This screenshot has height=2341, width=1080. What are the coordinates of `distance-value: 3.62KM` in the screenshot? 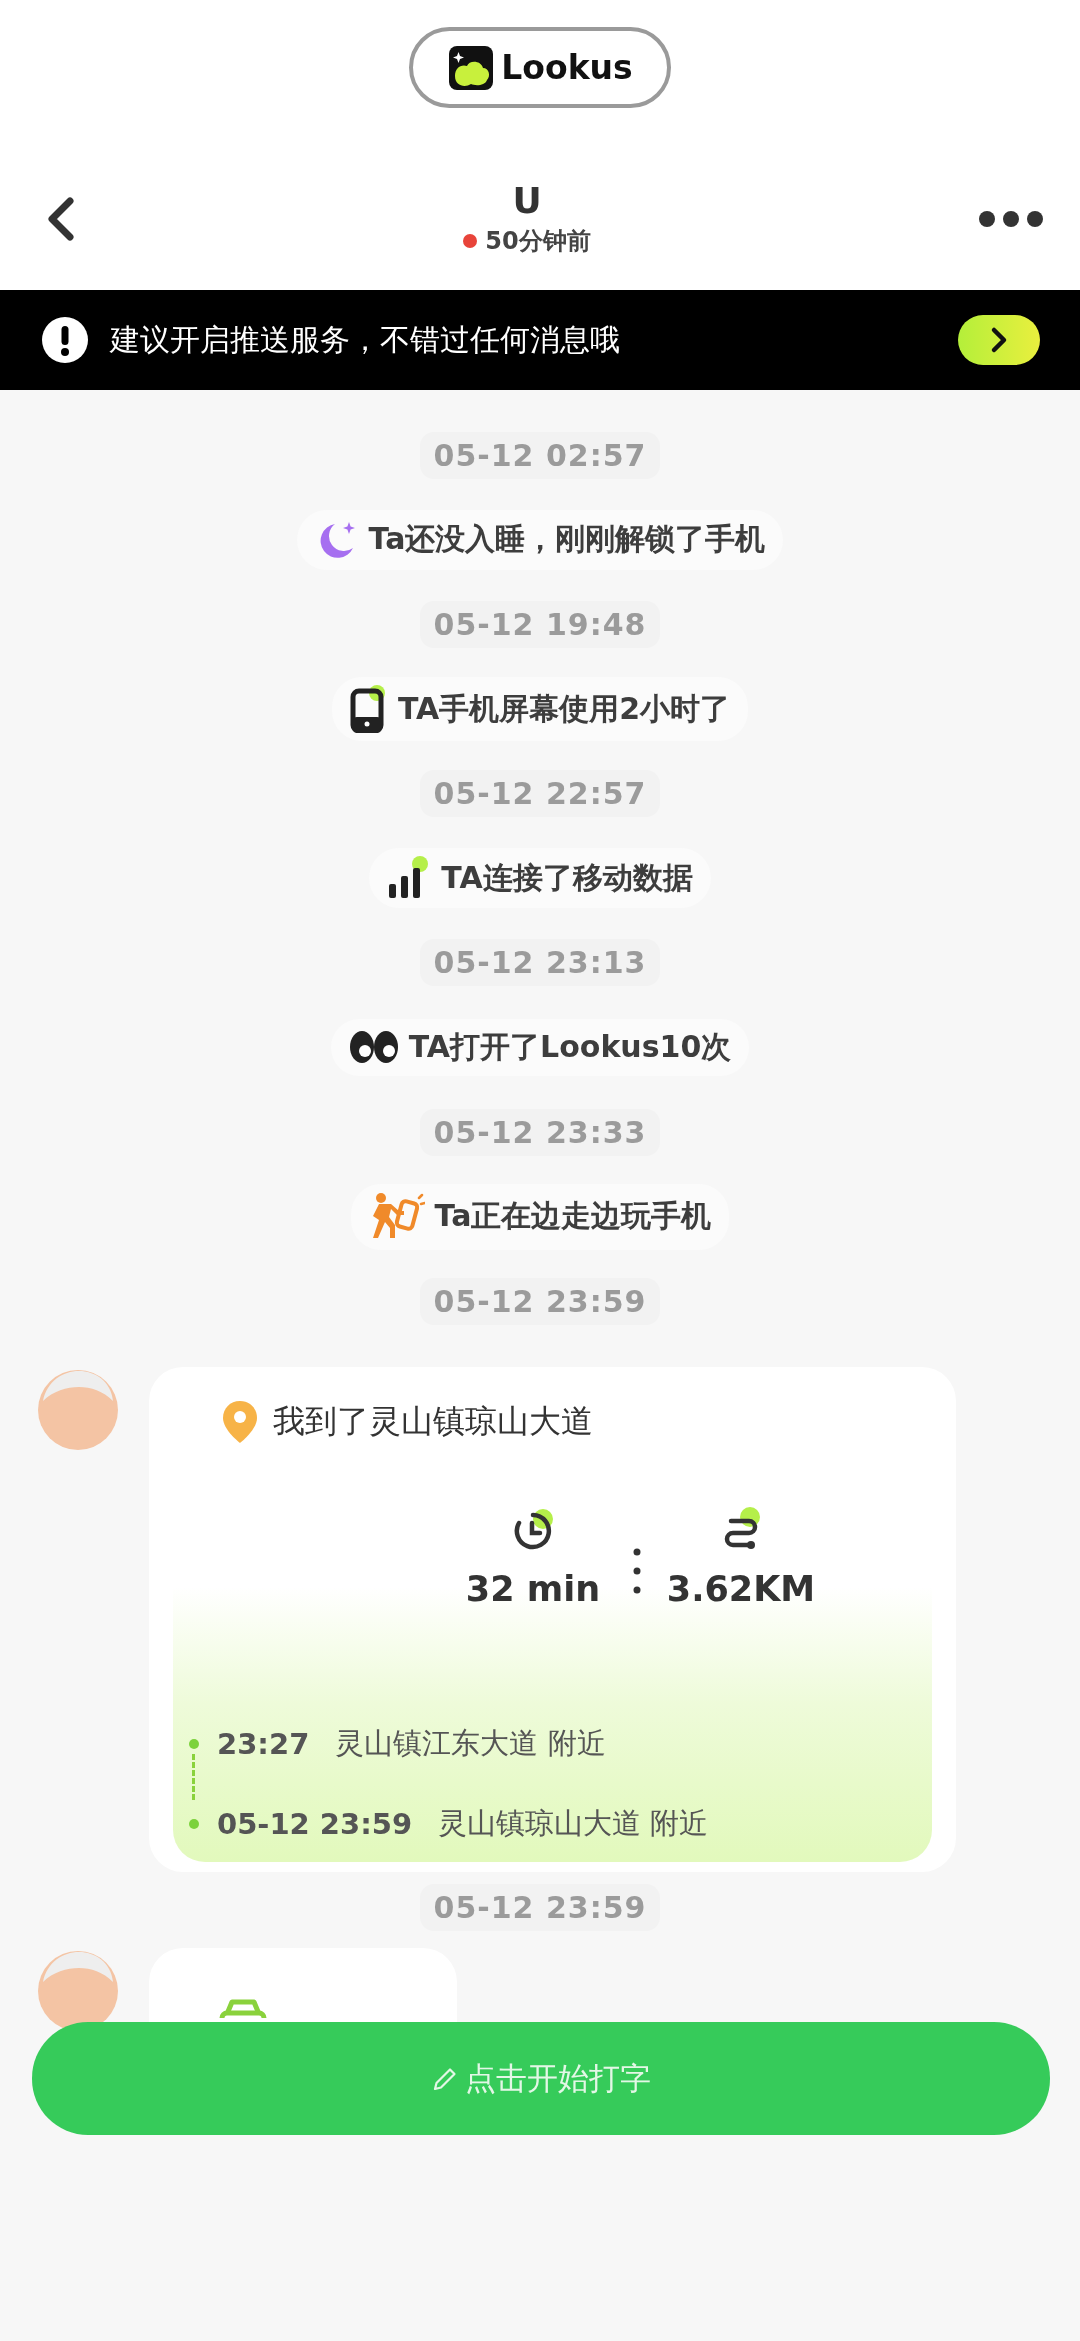 It's located at (741, 1588).